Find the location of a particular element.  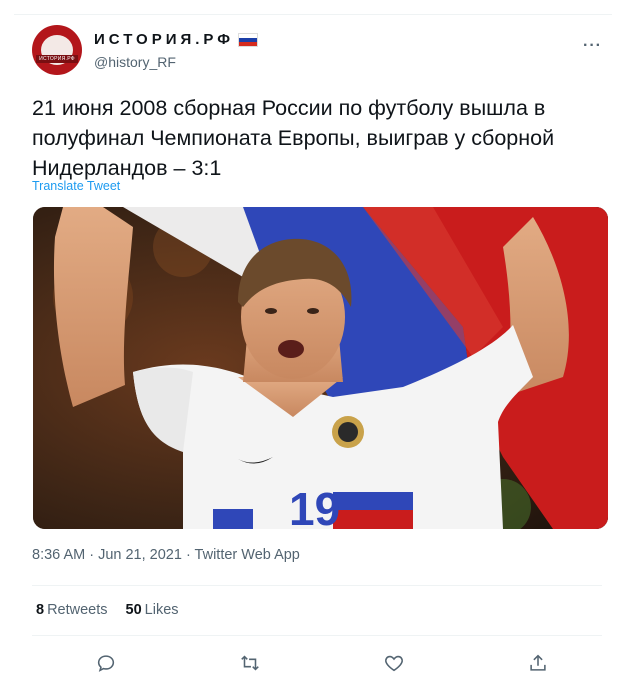

retweets-count: 8 is located at coordinates (40, 610).